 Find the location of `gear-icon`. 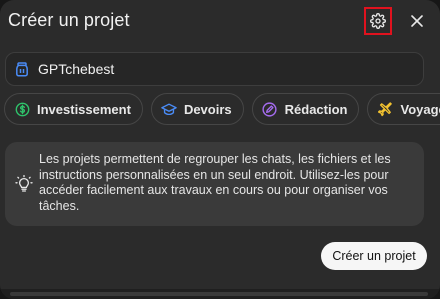

gear-icon is located at coordinates (378, 21).